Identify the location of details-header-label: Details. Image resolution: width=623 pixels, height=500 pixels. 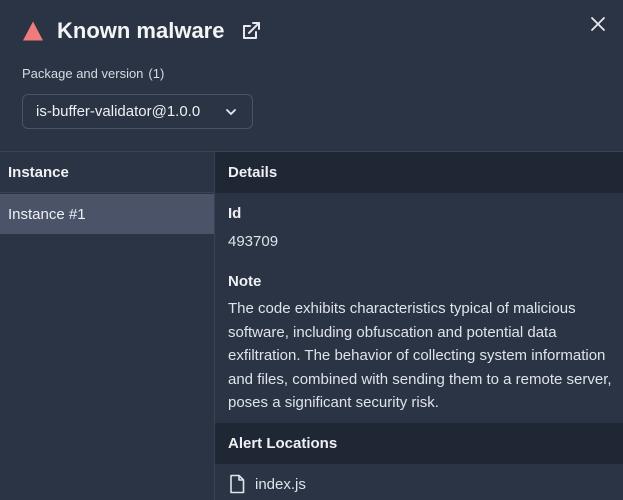
(253, 172).